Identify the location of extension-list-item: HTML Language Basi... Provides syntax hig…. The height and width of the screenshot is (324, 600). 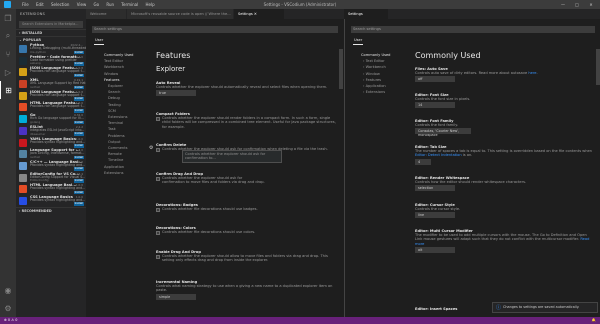
(51, 189).